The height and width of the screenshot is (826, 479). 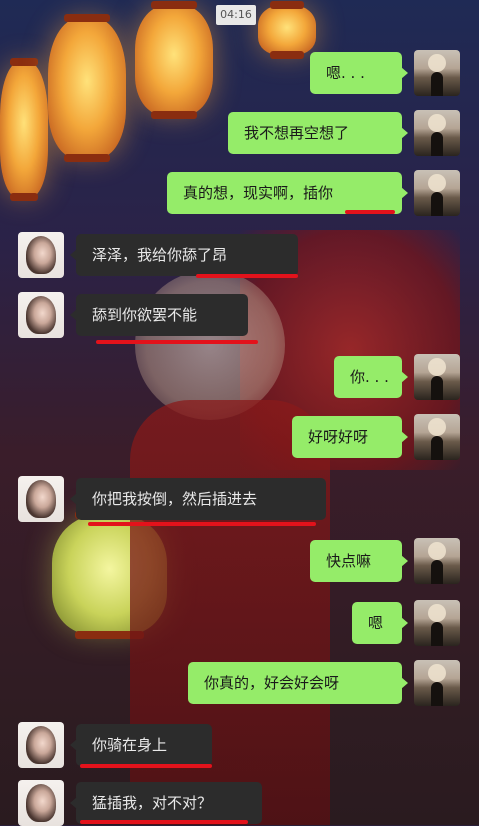 What do you see at coordinates (350, 437) in the screenshot?
I see `message-bubble-outgoing: 好呀好呀` at bounding box center [350, 437].